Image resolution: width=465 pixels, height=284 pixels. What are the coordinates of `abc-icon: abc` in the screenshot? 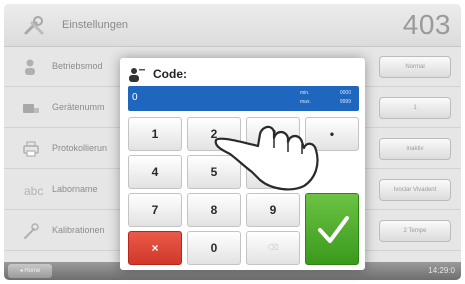 It's located at (33, 191).